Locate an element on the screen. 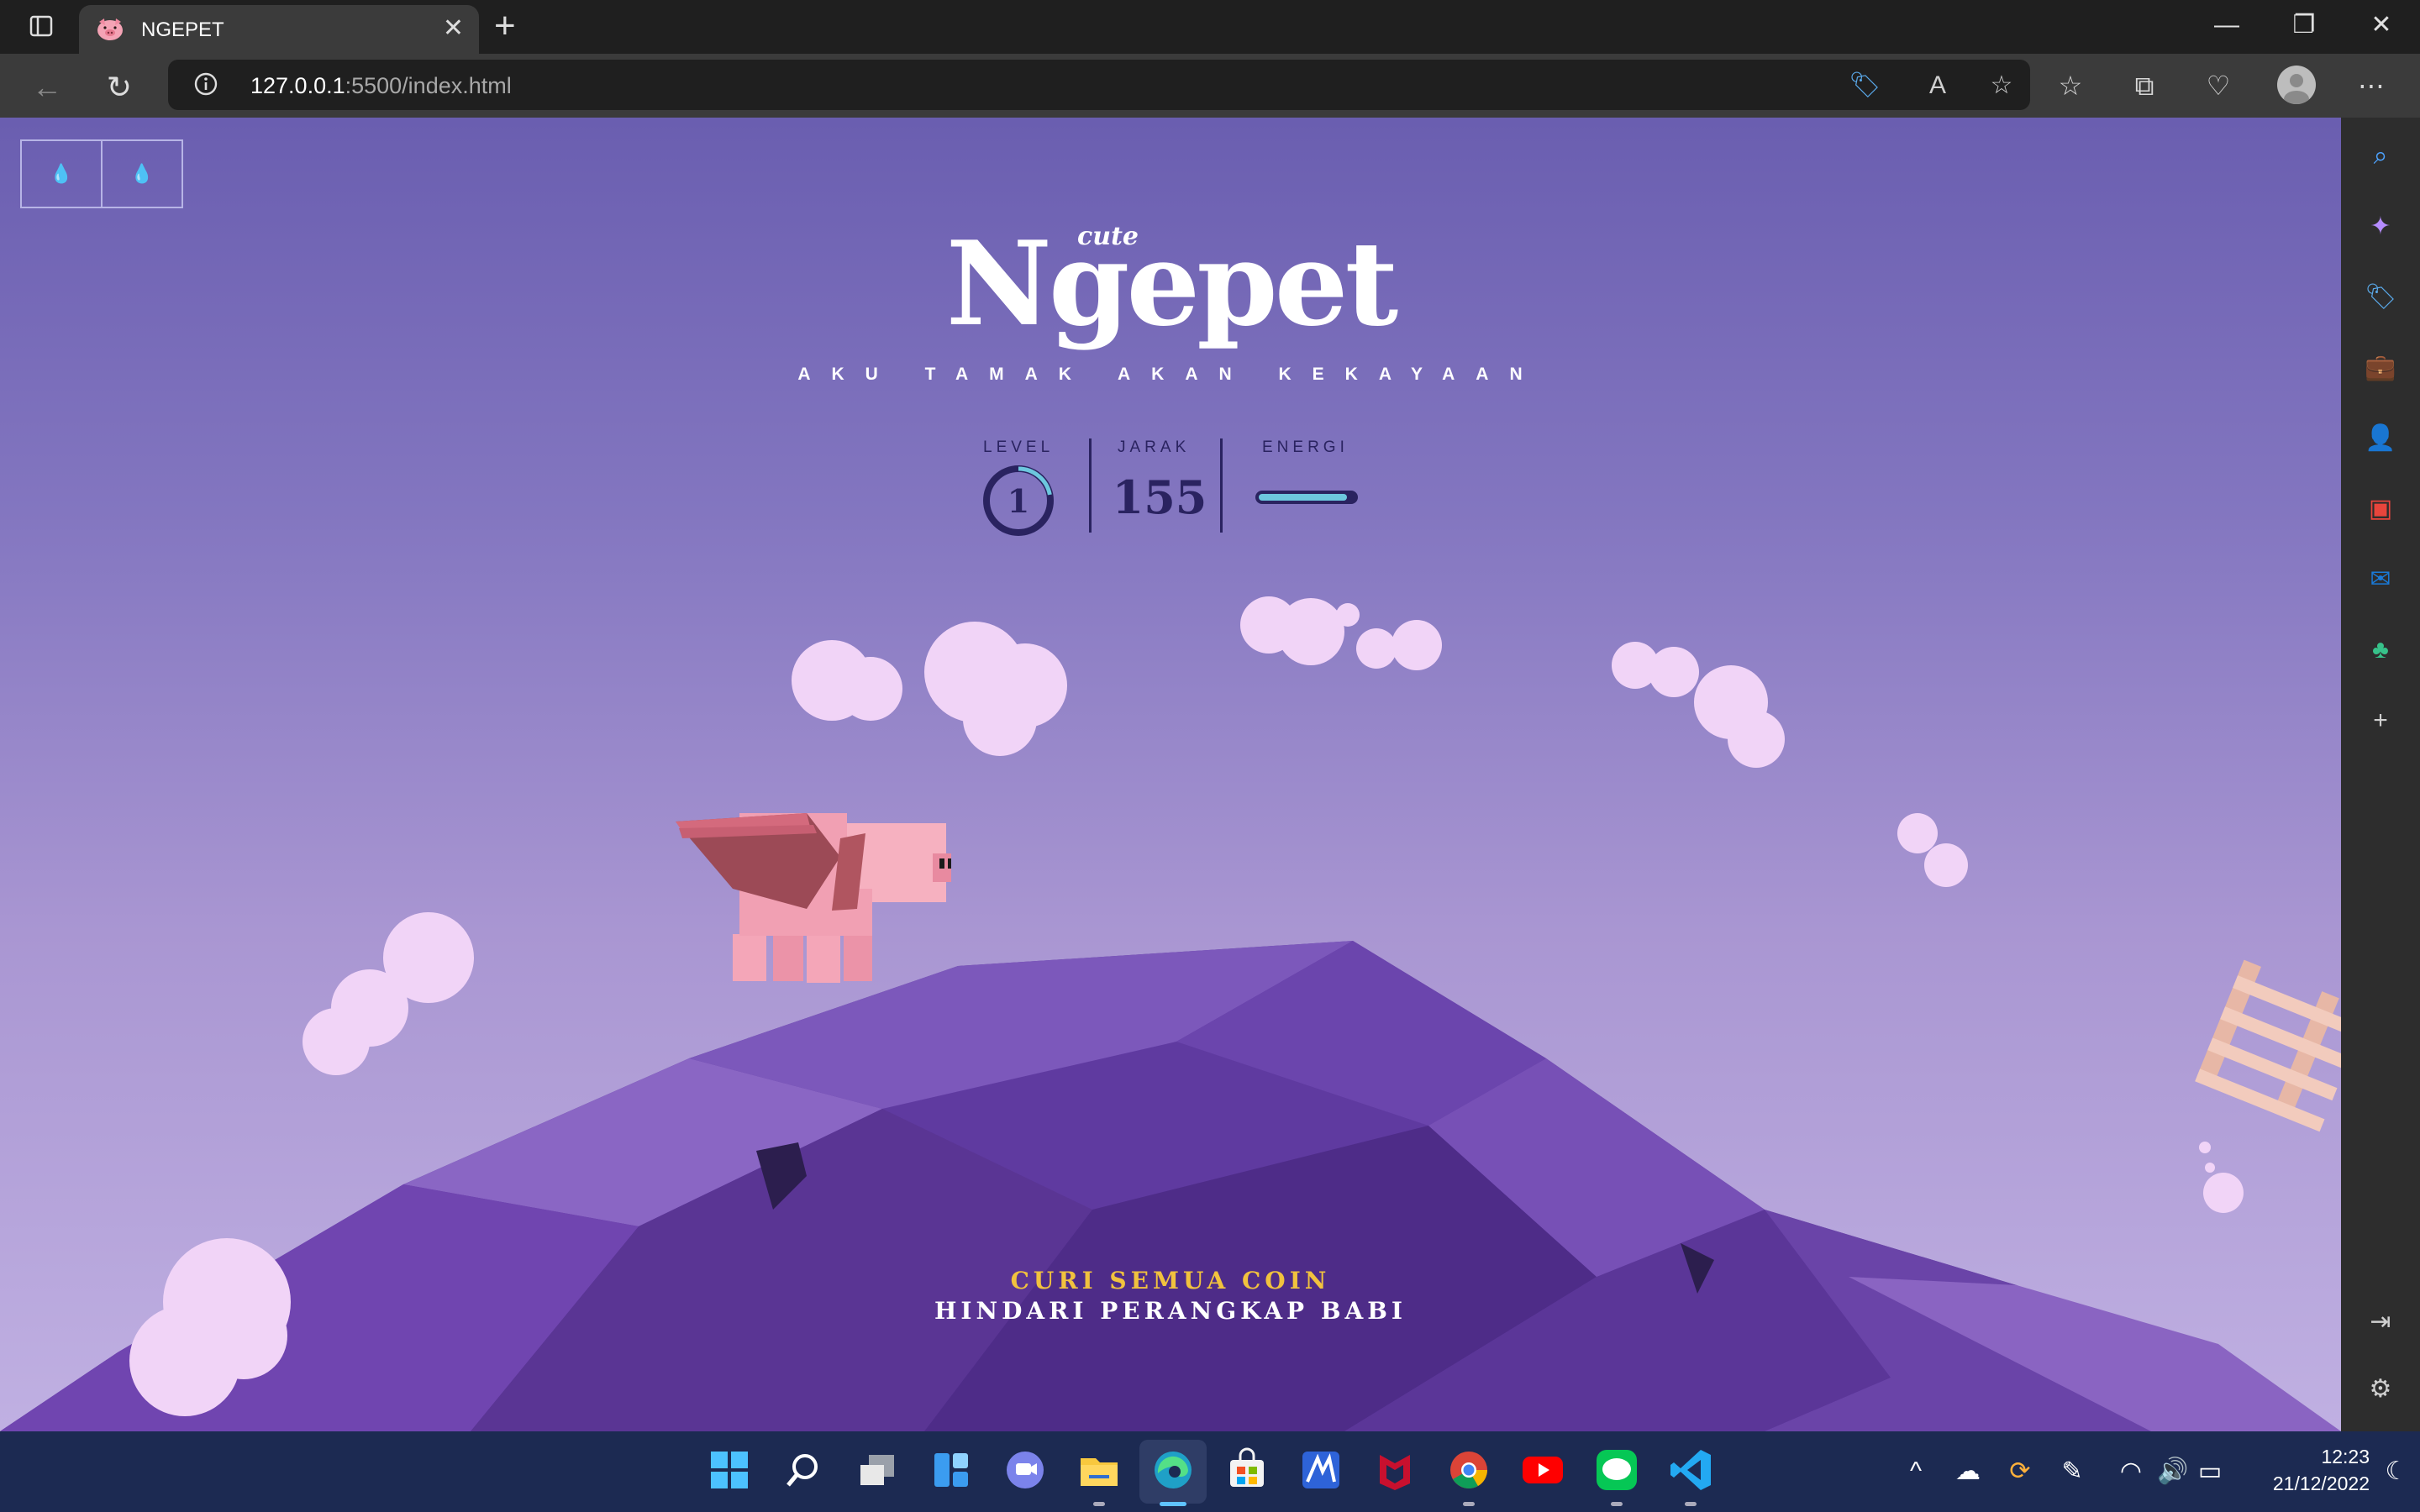 The width and height of the screenshot is (2420, 1512). youtube-icon is located at coordinates (1542, 1470).